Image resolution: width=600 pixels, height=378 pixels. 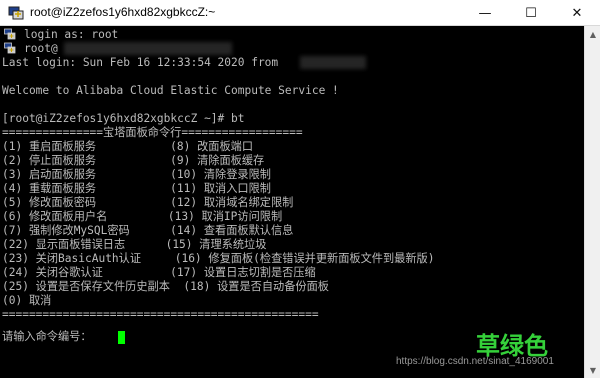 I want to click on terminal-line-menu-item: (5) 修改面板密码 (12) 取消域名绑定限制, so click(x=148, y=202).